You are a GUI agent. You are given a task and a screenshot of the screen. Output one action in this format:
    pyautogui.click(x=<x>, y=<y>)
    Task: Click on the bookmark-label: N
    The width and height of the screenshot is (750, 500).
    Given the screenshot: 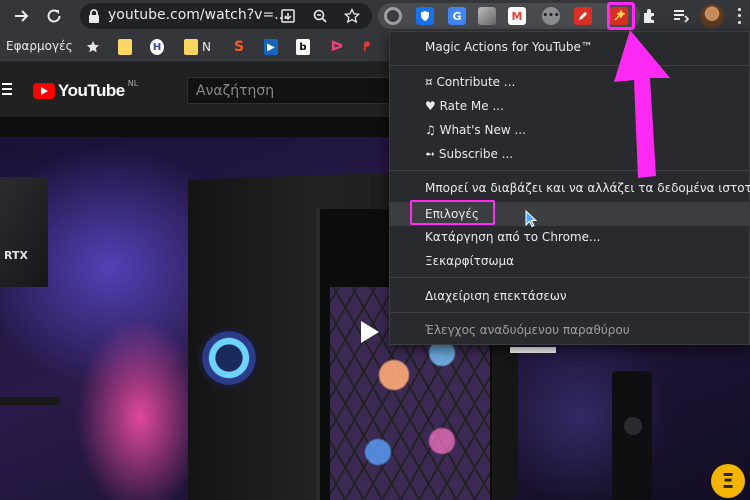 What is the action you would take?
    pyautogui.click(x=206, y=47)
    